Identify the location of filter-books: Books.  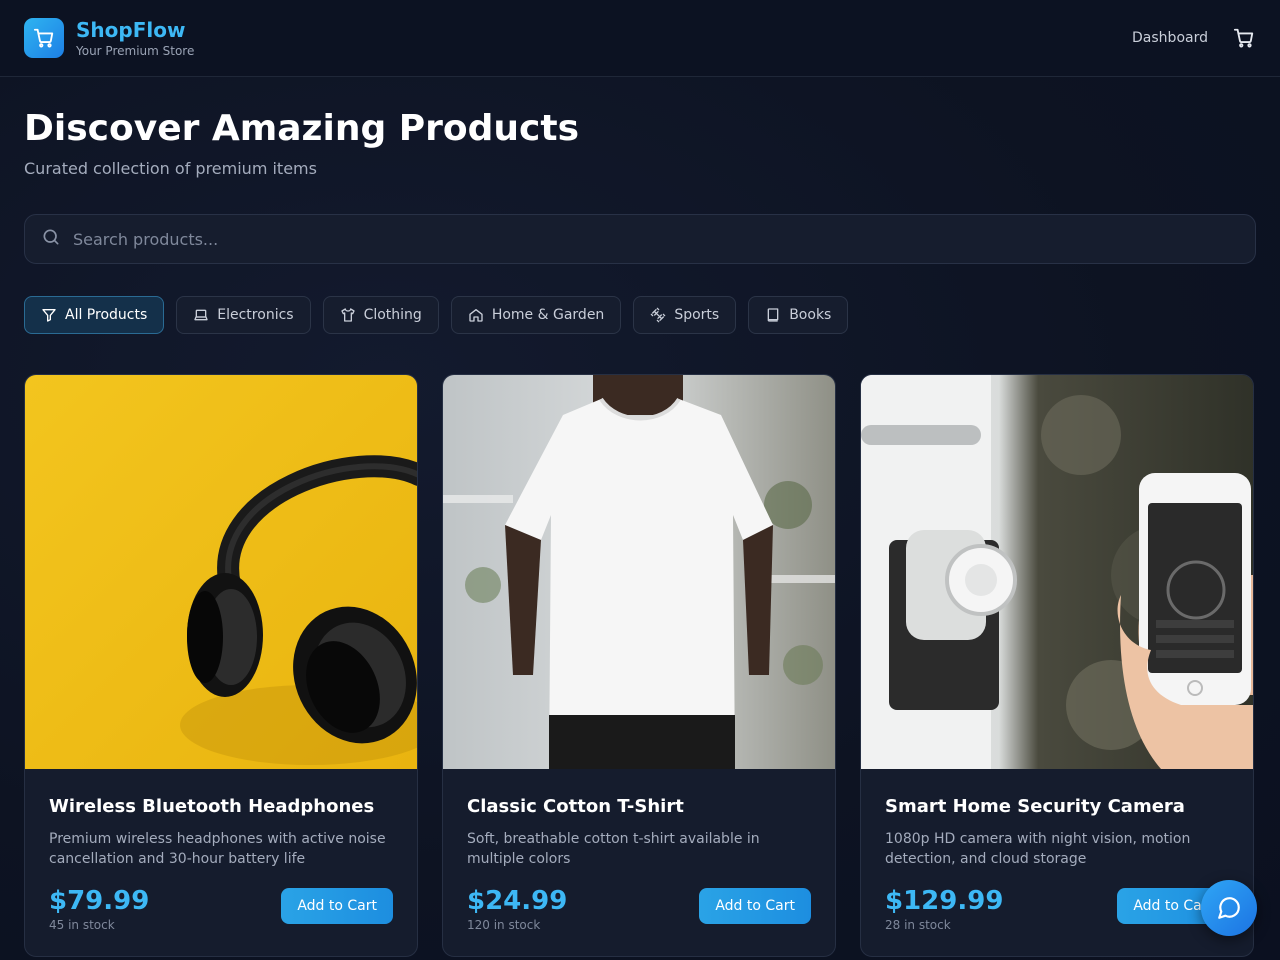
(798, 315).